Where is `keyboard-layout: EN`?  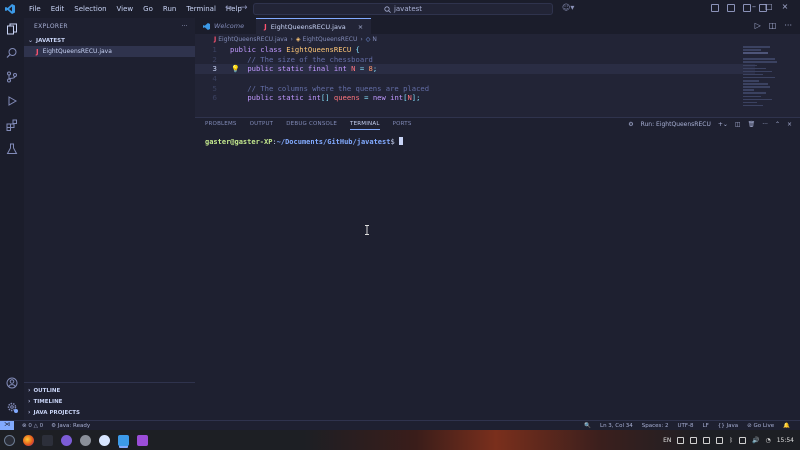
keyboard-layout: EN is located at coordinates (667, 440).